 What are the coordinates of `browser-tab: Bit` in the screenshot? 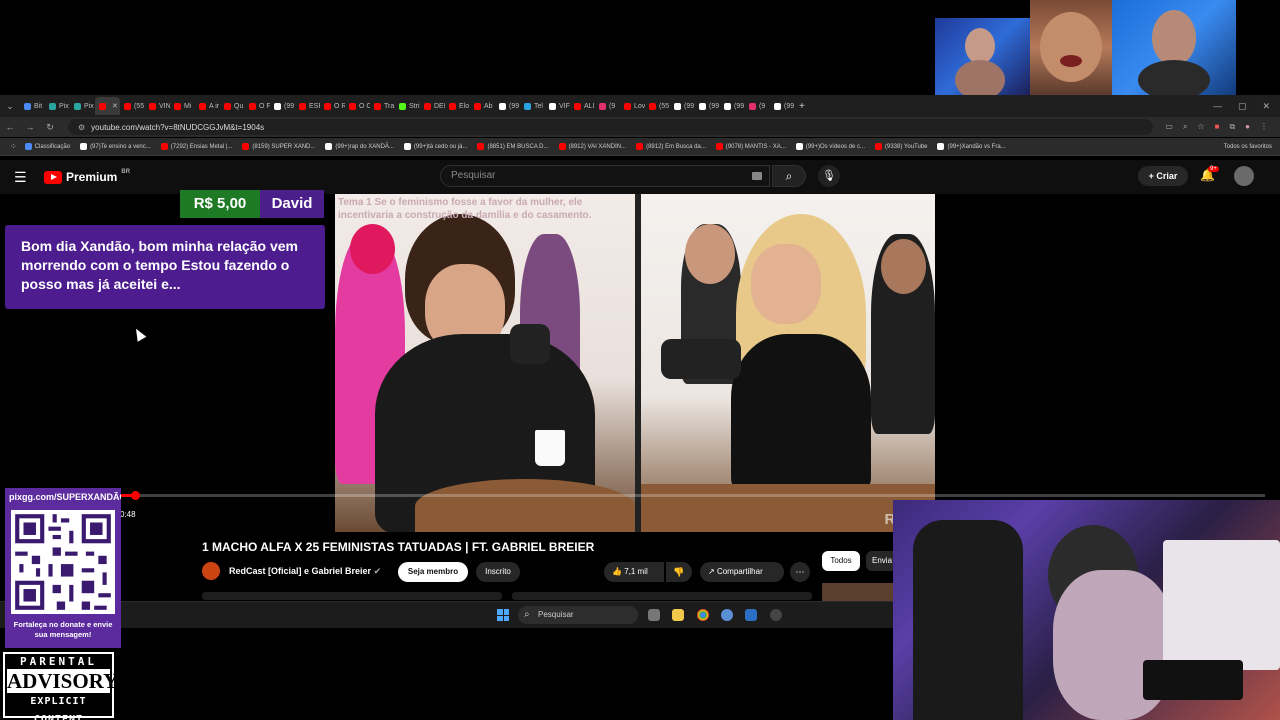 It's located at (32, 106).